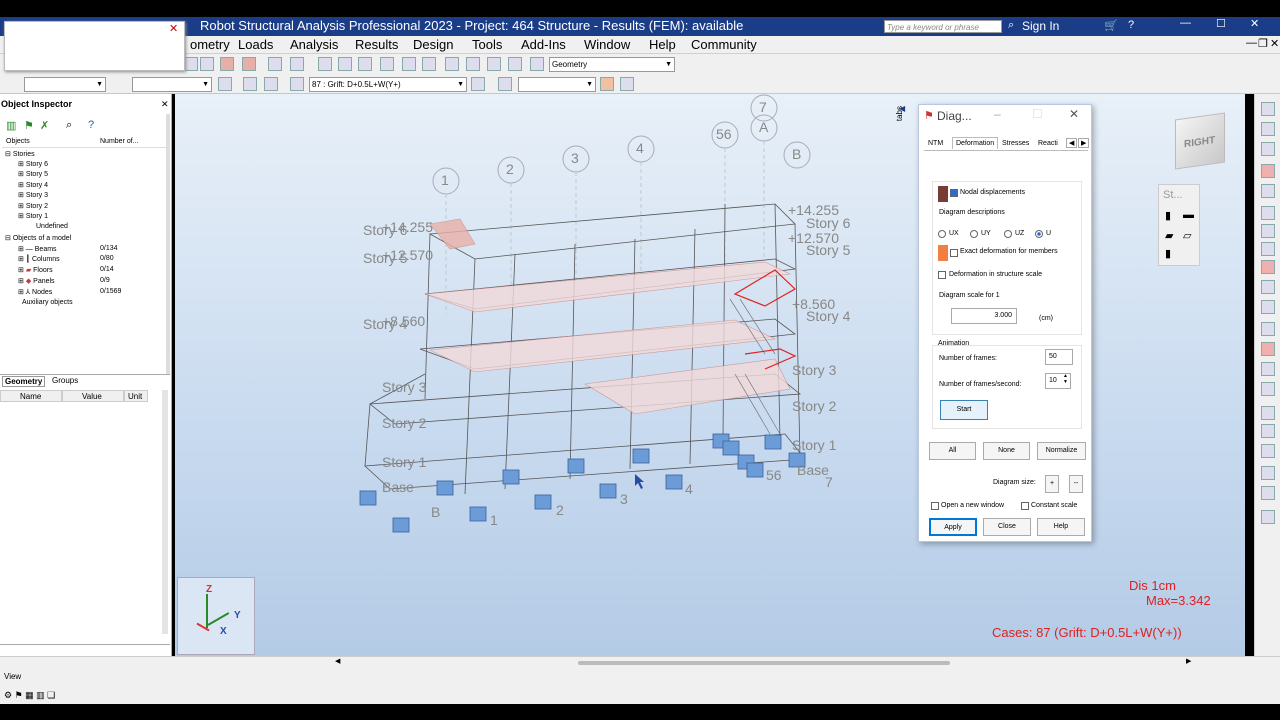 This screenshot has height=720, width=1280. I want to click on binoculars-icon: ⌕, so click(1011, 25).